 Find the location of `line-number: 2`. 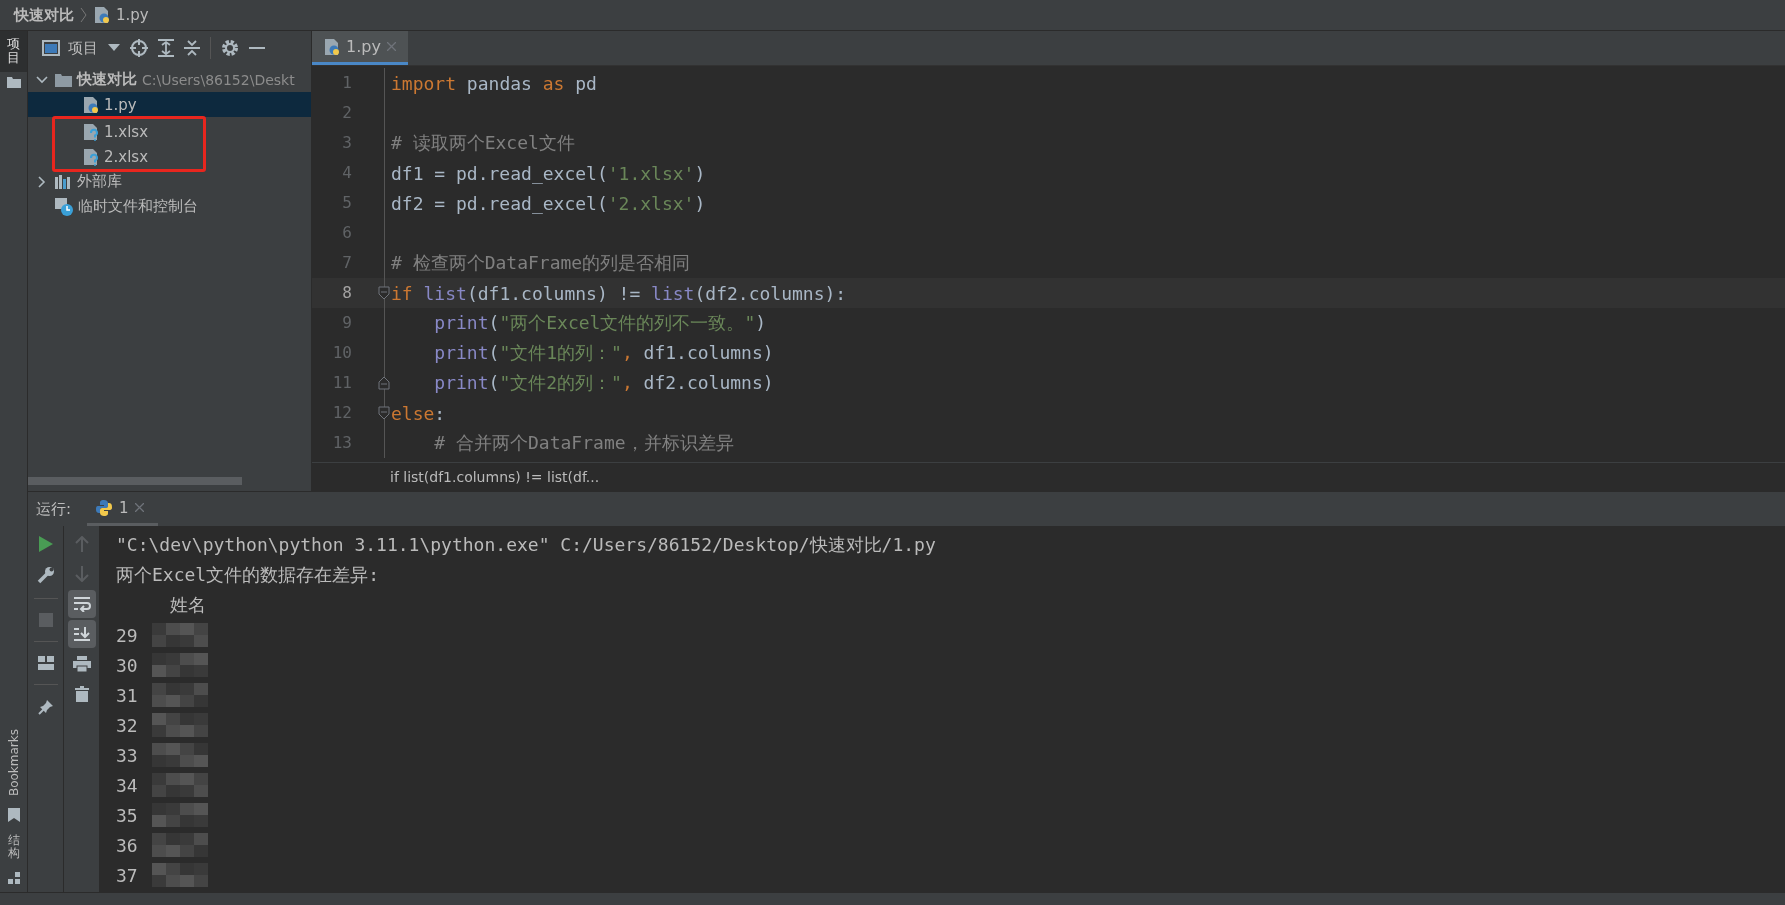

line-number: 2 is located at coordinates (348, 113).